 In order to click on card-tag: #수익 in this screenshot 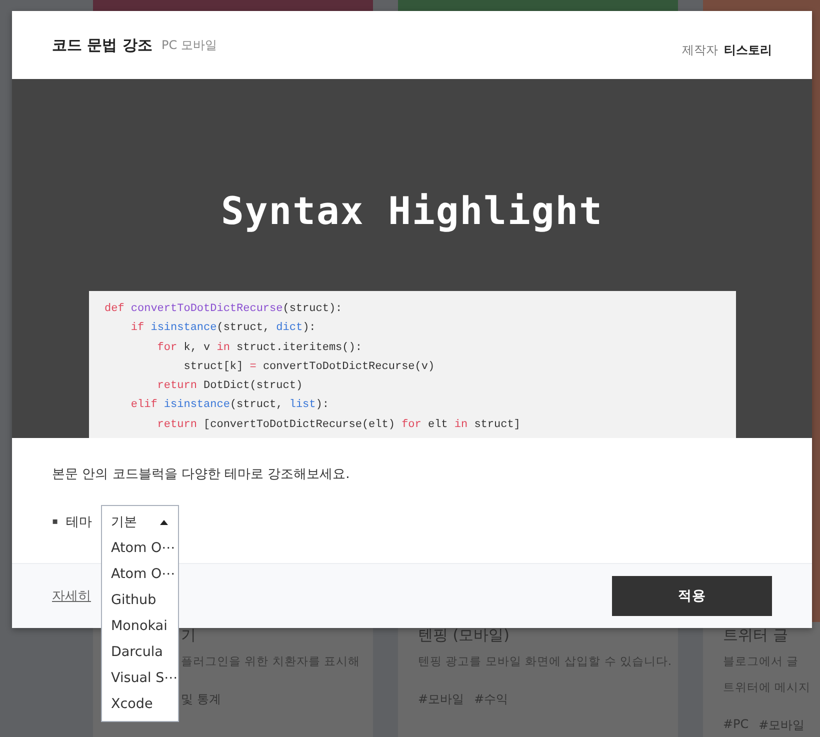, I will do `click(491, 699)`.